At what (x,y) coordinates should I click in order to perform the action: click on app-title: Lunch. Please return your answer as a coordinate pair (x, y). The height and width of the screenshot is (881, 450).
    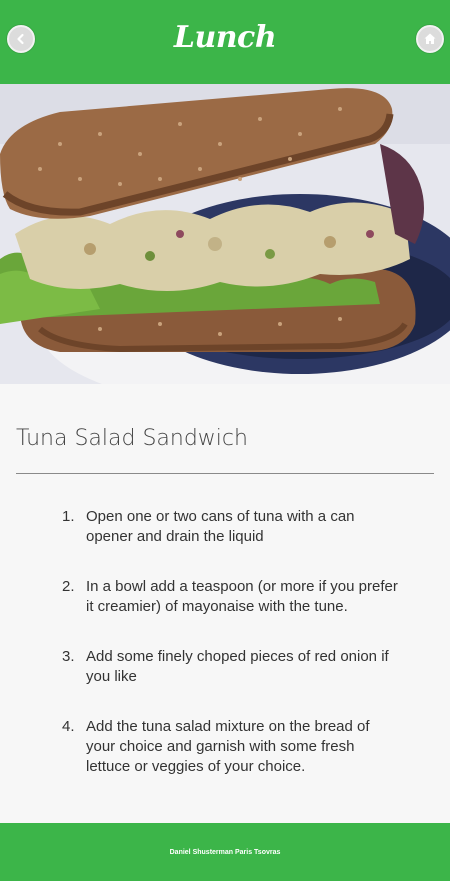
    Looking at the image, I should click on (225, 37).